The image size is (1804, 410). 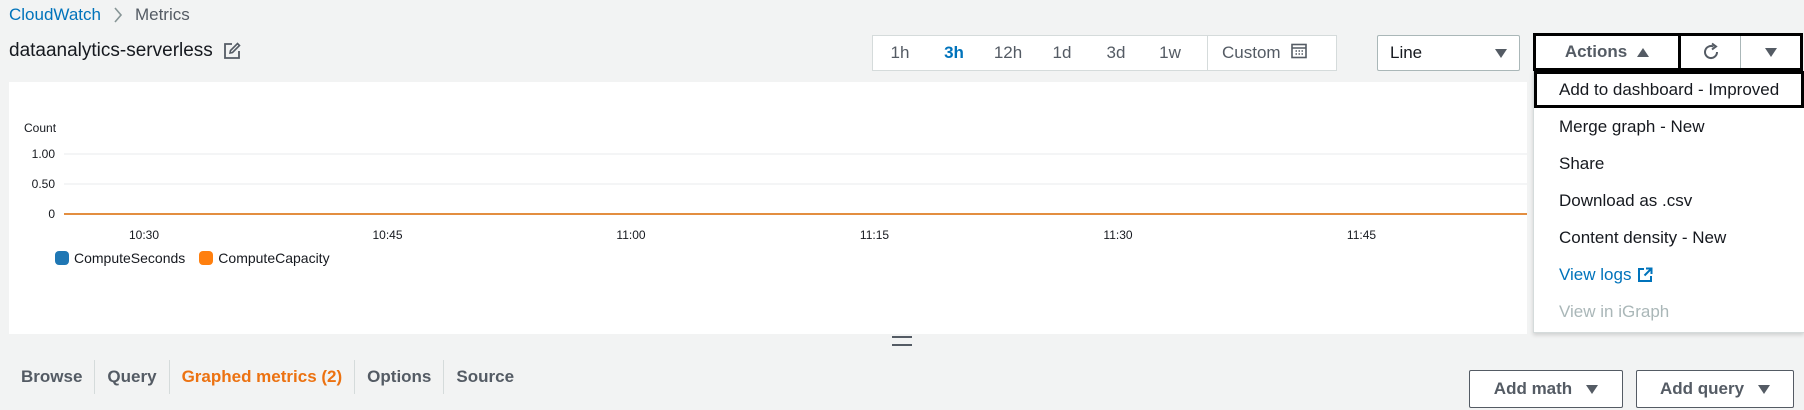 What do you see at coordinates (44, 154) in the screenshot?
I see `y-tick-label: 1.00` at bounding box center [44, 154].